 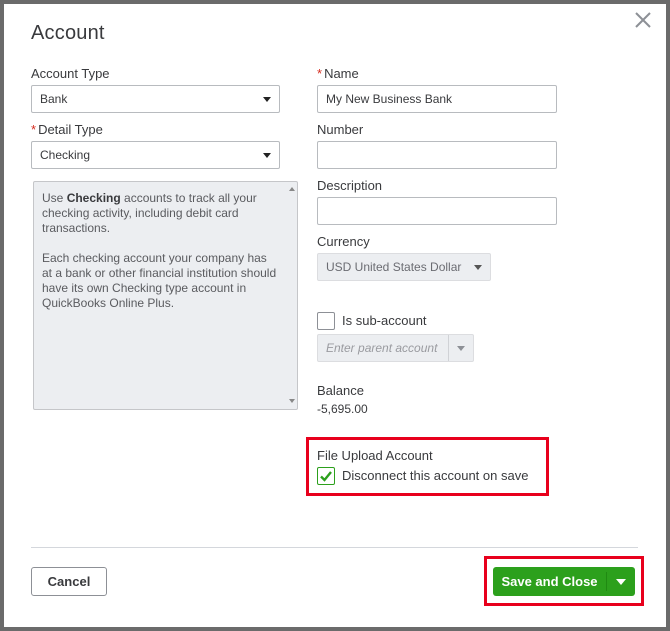 I want to click on account-type-value: Bank, so click(x=54, y=99).